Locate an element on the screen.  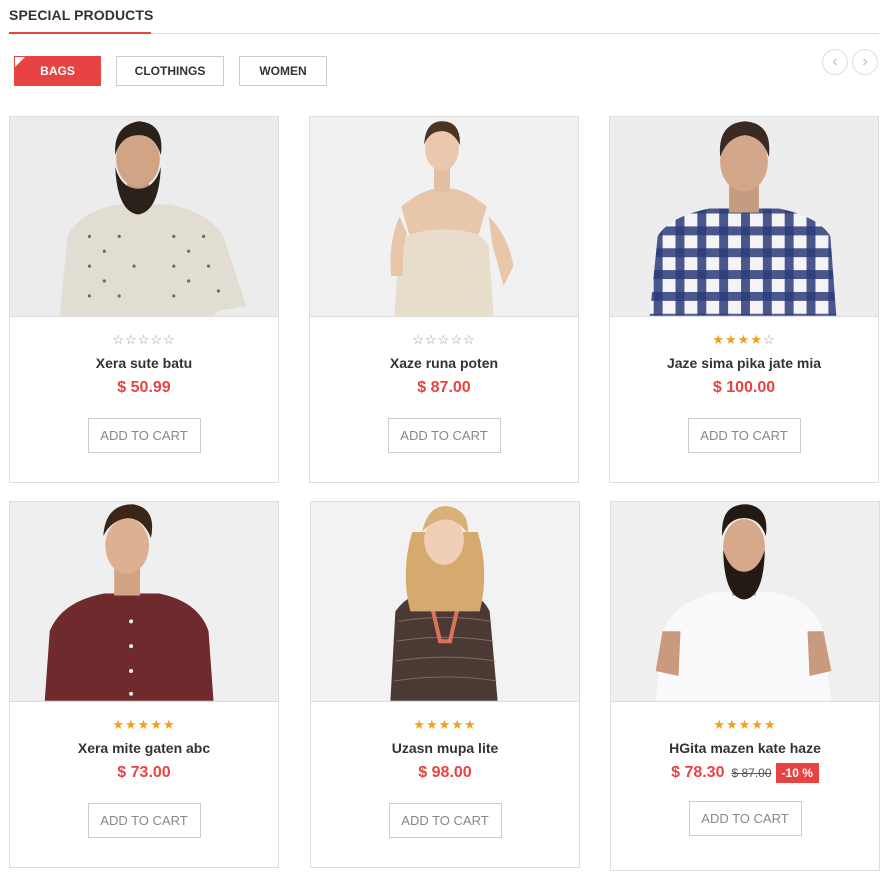
product-price: $ 73.00 is located at coordinates (144, 772).